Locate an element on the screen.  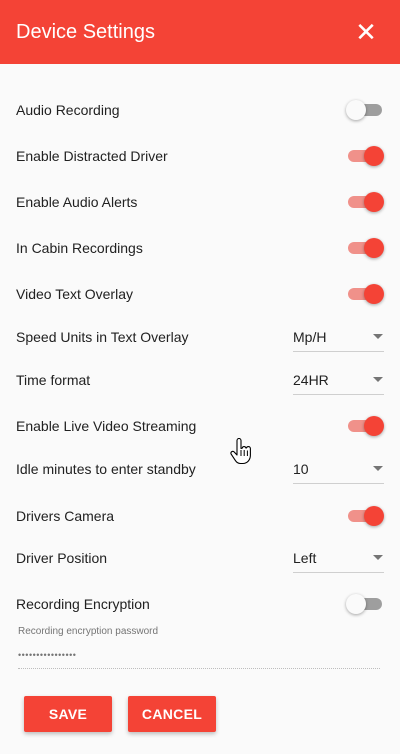
password-masked-value: •••••••••••••••• is located at coordinates (47, 655).